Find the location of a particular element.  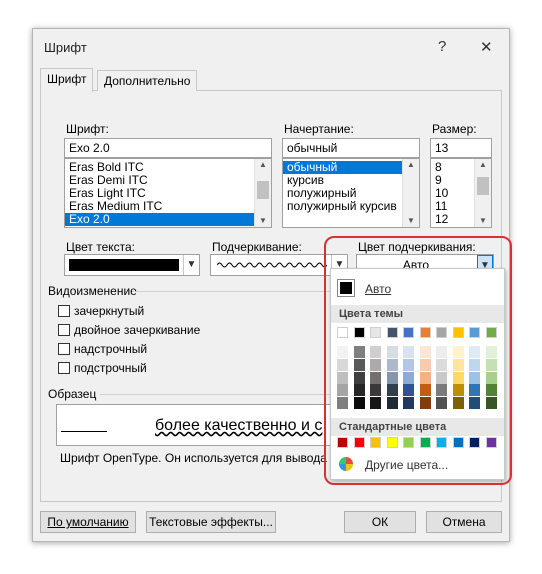

text-color-label: Цвет текста: is located at coordinates (101, 247).